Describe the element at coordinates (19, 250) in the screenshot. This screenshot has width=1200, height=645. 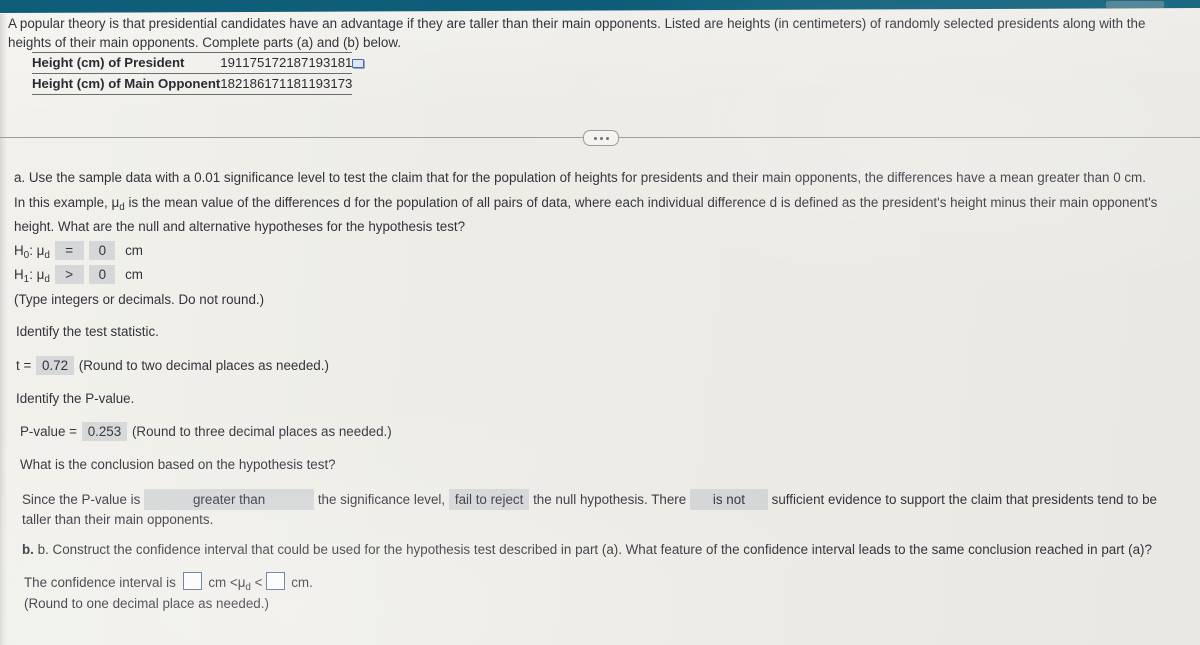
I see `h0-label: H` at that location.